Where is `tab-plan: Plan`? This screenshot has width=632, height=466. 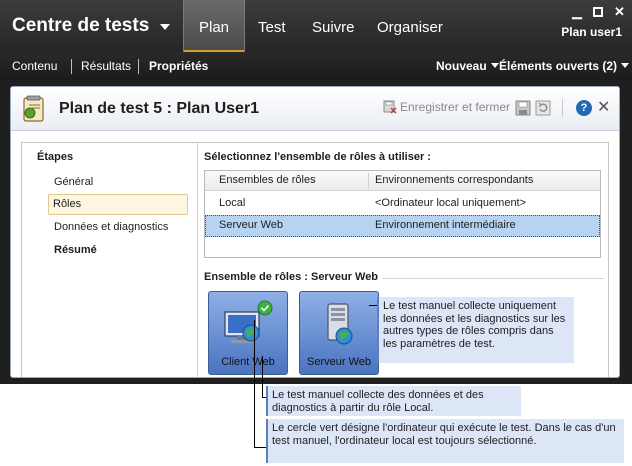
tab-plan: Plan is located at coordinates (214, 26).